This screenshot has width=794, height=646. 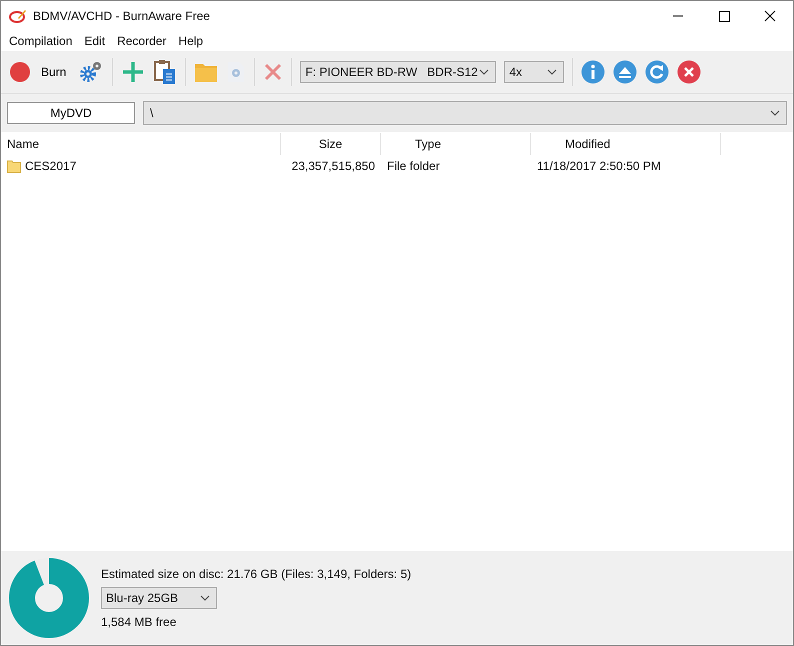 What do you see at coordinates (18, 16) in the screenshot?
I see `app-icon` at bounding box center [18, 16].